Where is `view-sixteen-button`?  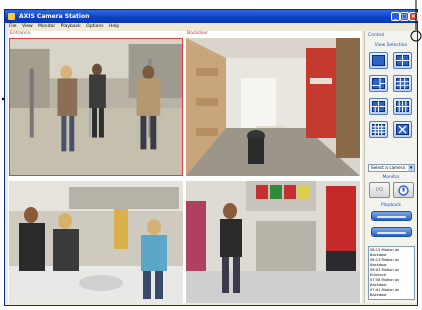
view-sixteen-button is located at coordinates (378, 129).